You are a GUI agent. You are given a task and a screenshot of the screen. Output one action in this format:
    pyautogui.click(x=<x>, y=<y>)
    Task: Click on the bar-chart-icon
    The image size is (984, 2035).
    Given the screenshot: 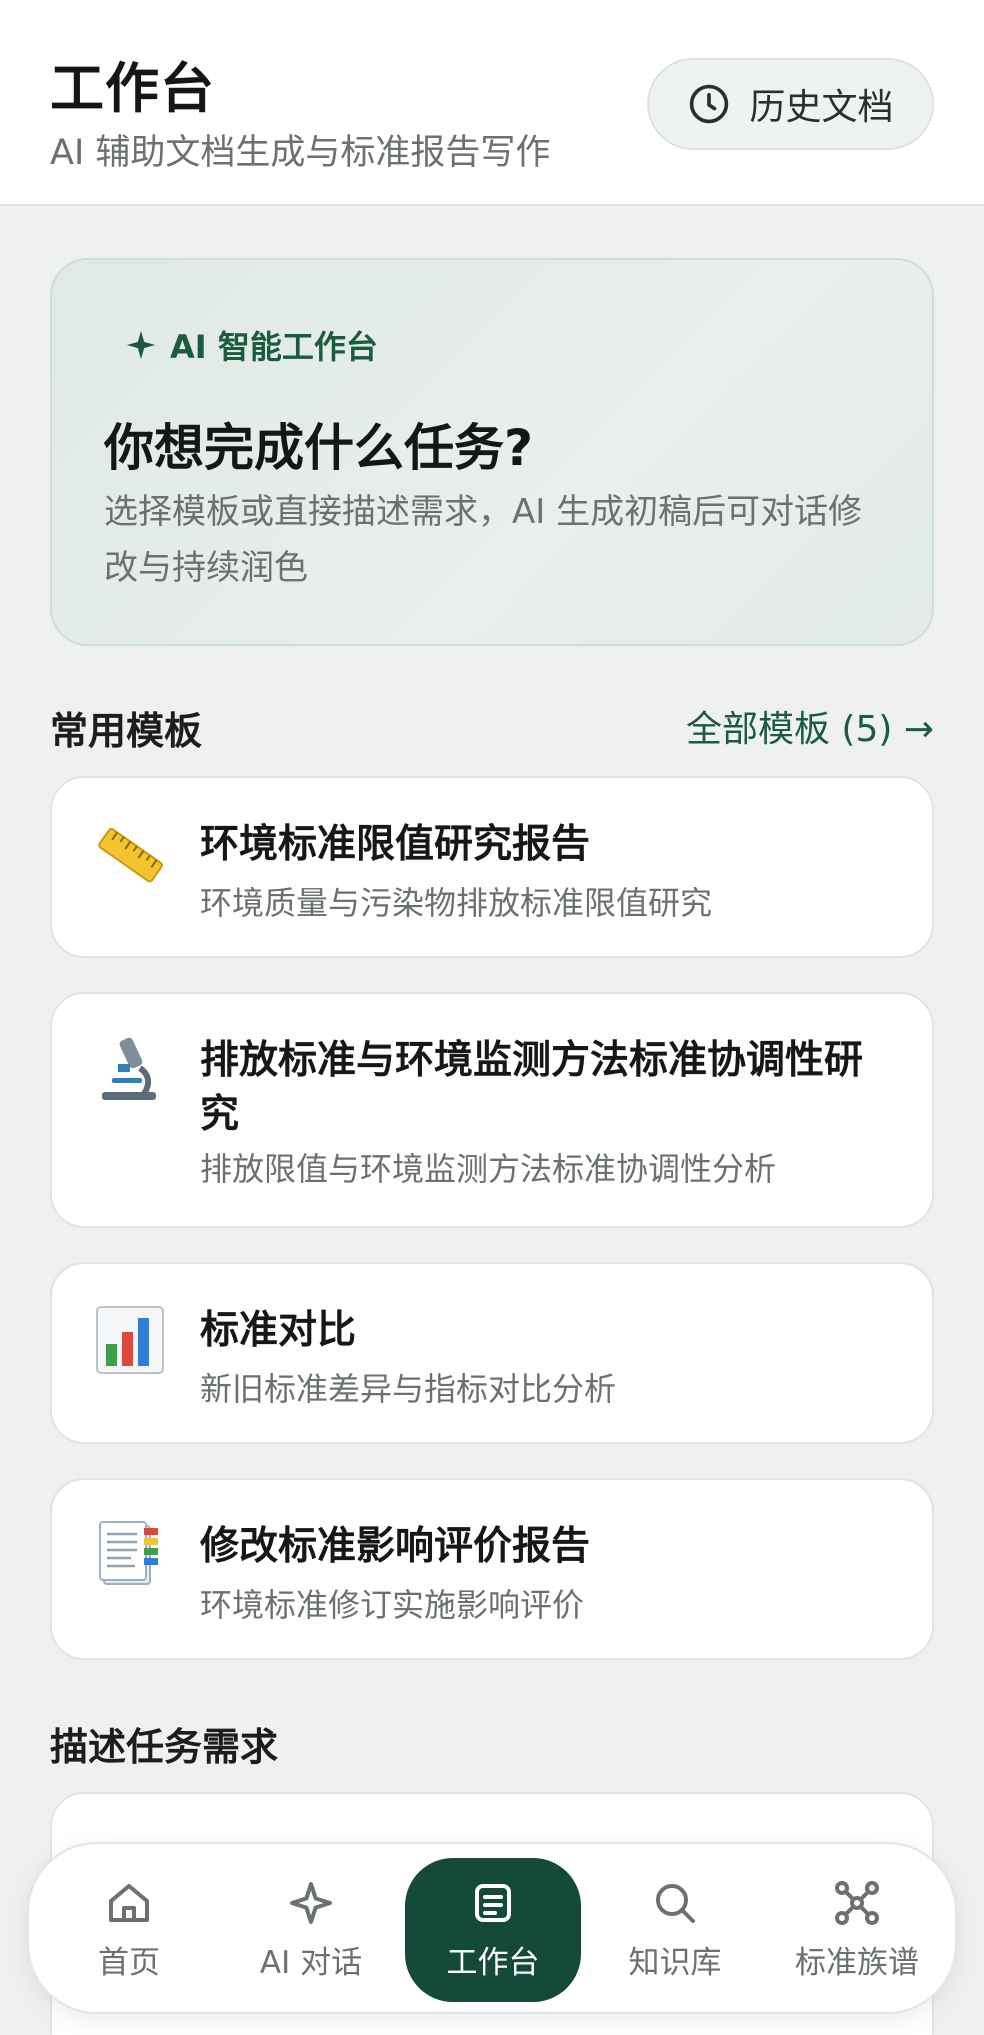 What is the action you would take?
    pyautogui.click(x=130, y=1340)
    